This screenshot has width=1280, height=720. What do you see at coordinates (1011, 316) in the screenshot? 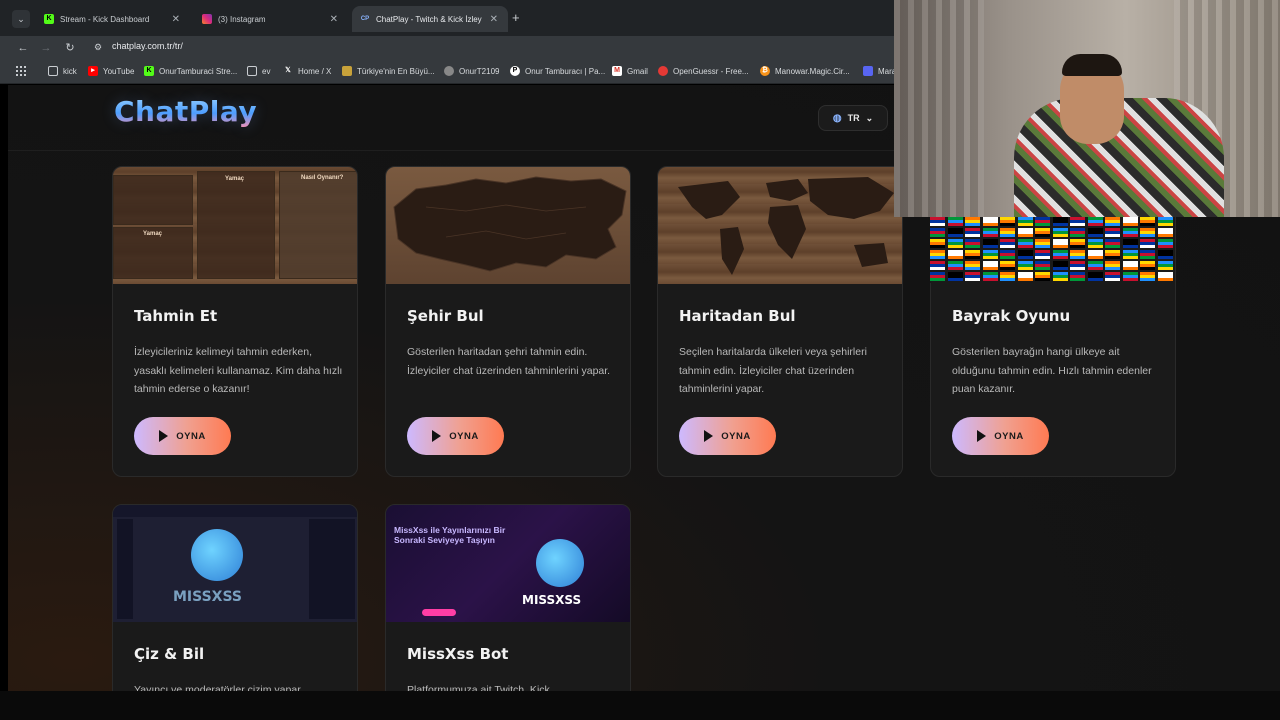
I see `game-title: Bayrak Oyunu` at bounding box center [1011, 316].